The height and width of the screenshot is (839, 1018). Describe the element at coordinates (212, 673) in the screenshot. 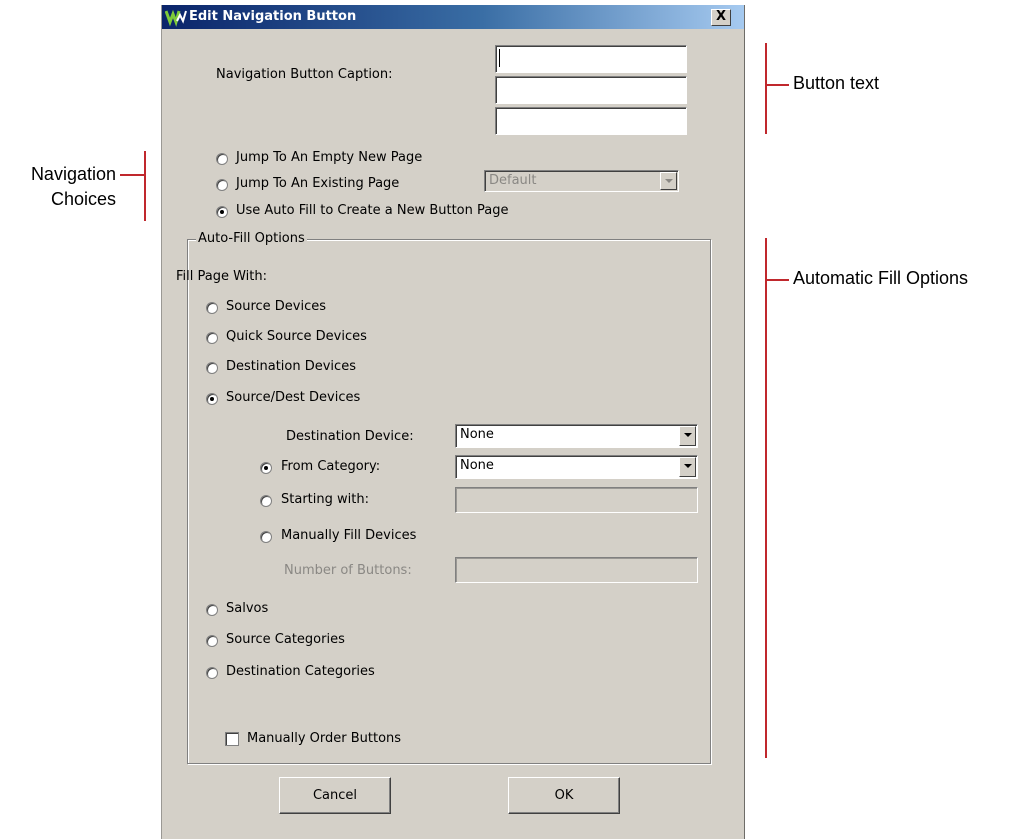

I see `radio-destination-categories` at that location.